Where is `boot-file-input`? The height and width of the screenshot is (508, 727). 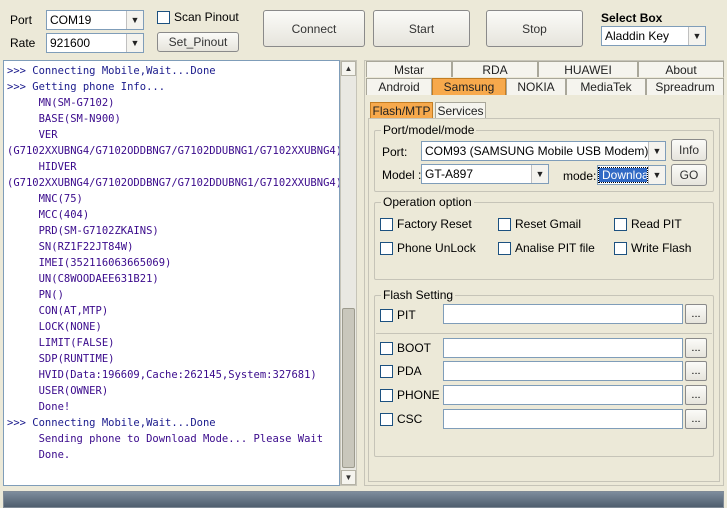 boot-file-input is located at coordinates (563, 348).